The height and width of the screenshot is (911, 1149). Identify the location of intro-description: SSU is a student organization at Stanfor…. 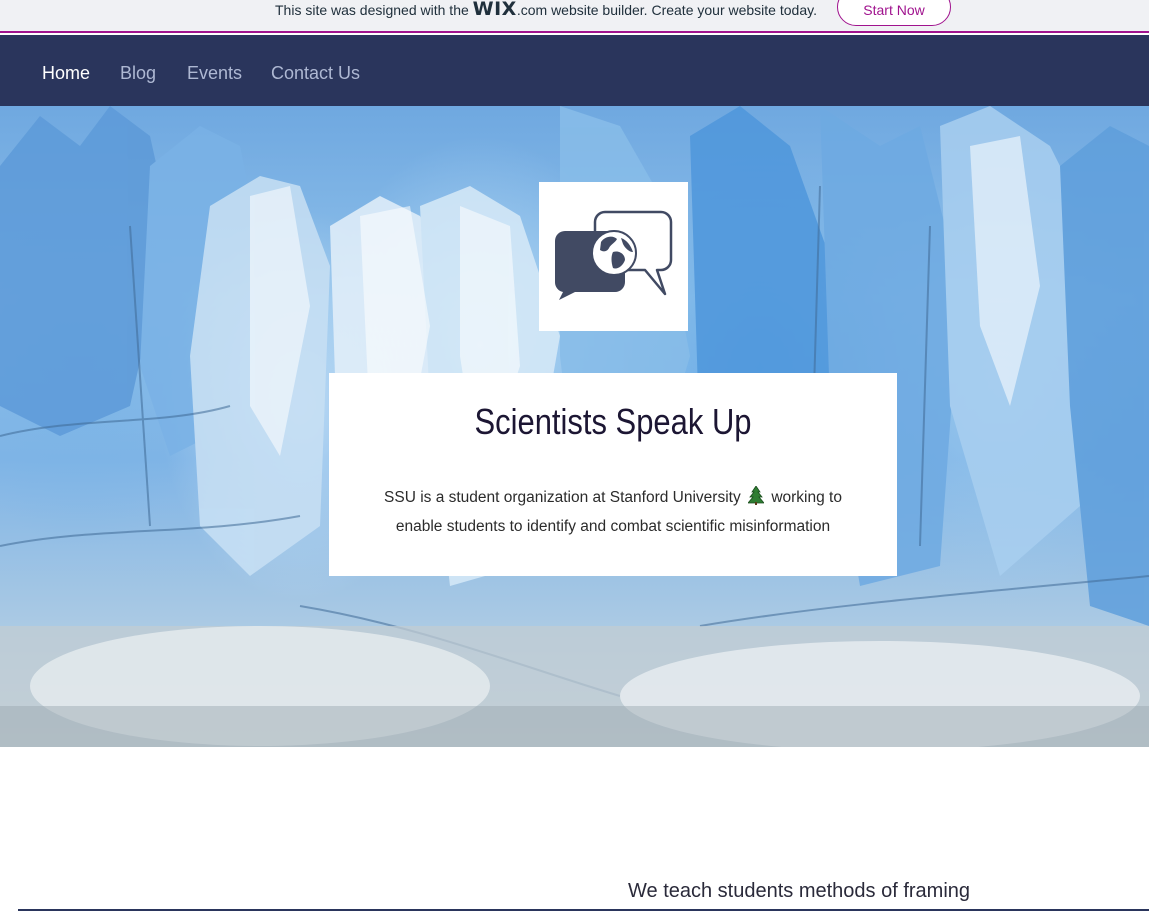
(613, 512).